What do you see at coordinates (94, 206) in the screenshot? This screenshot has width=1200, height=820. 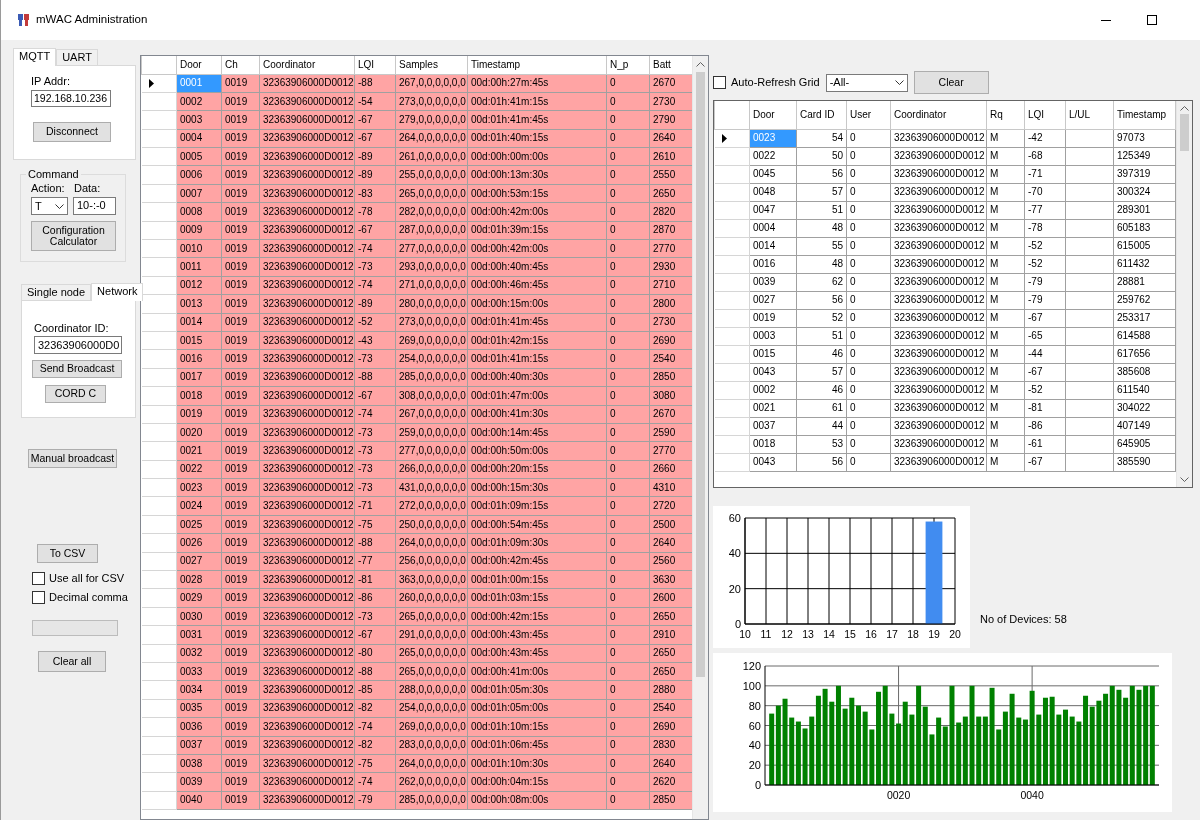 I see `data-field: 10-:-0` at bounding box center [94, 206].